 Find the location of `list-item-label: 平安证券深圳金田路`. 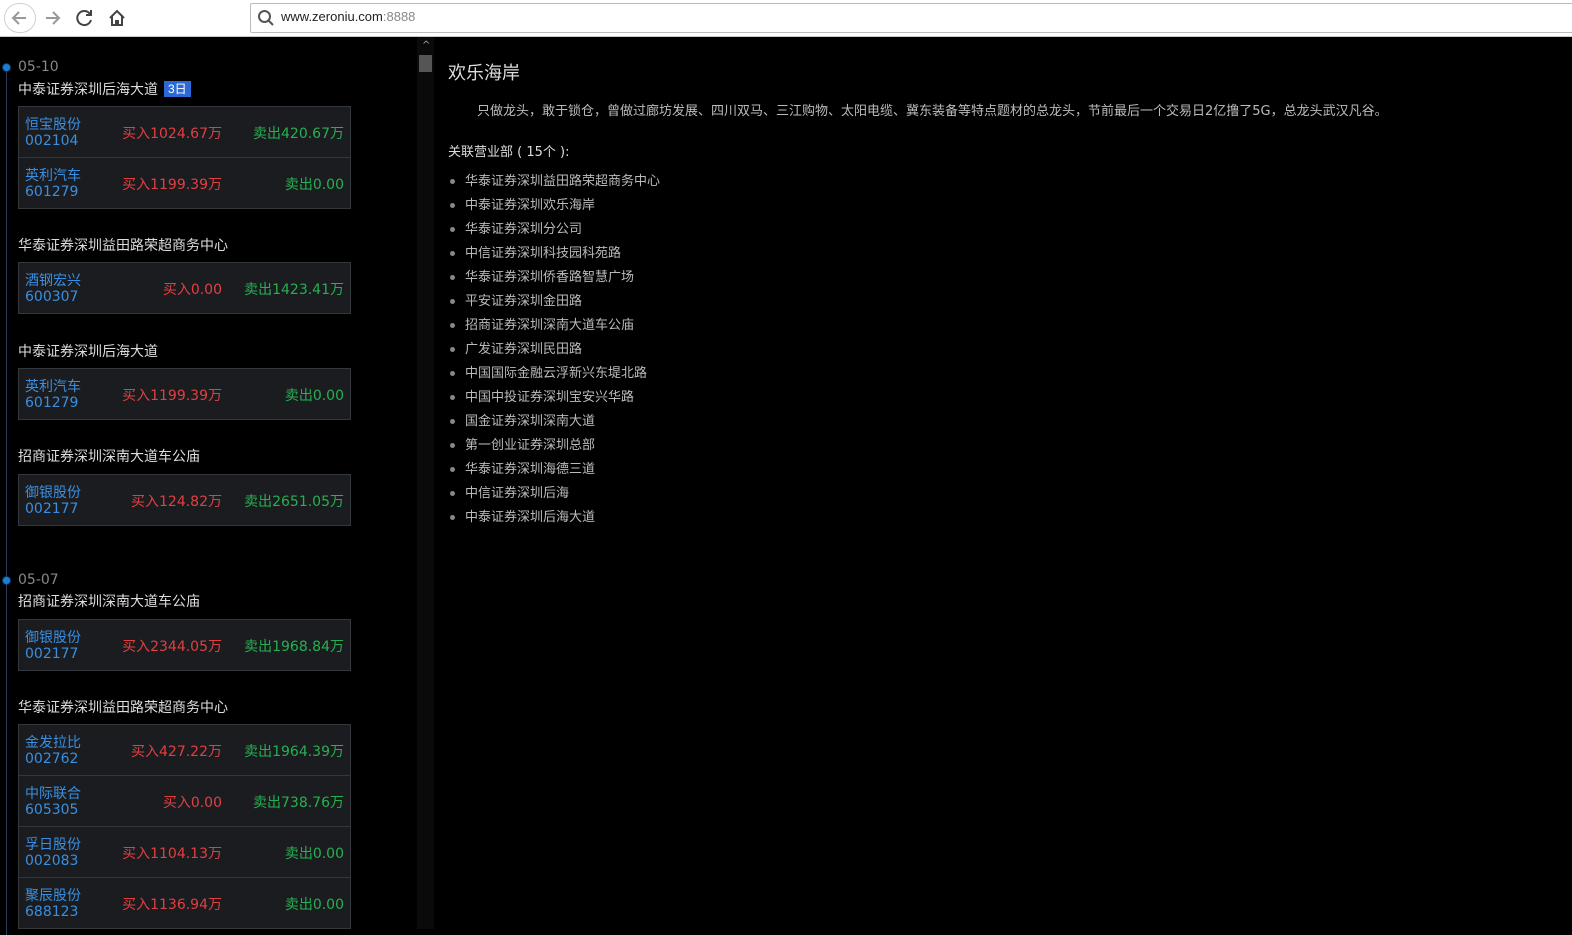

list-item-label: 平安证券深圳金田路 is located at coordinates (524, 301).